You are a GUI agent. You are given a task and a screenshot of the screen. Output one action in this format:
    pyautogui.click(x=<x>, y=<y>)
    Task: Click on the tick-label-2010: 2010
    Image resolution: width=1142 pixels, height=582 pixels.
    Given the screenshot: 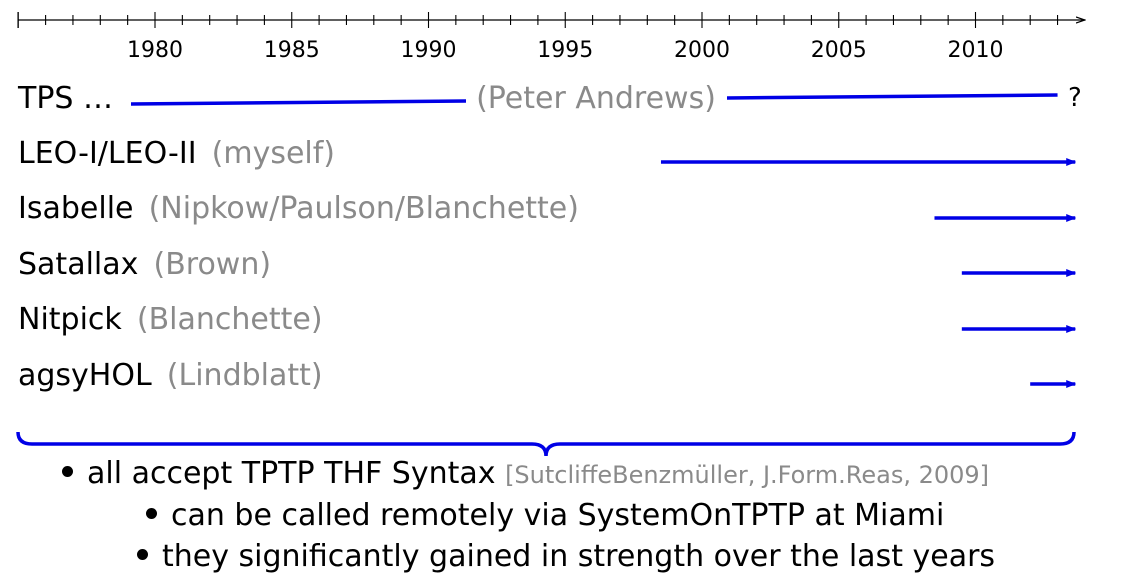 What is the action you would take?
    pyautogui.click(x=976, y=50)
    